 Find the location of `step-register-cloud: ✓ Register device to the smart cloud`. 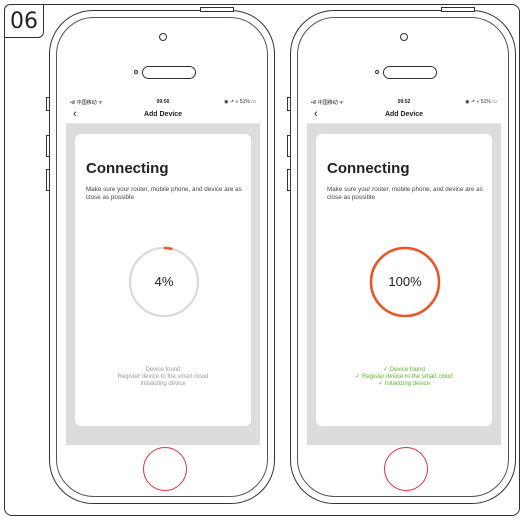

step-register-cloud: ✓ Register device to the smart cloud is located at coordinates (404, 377).